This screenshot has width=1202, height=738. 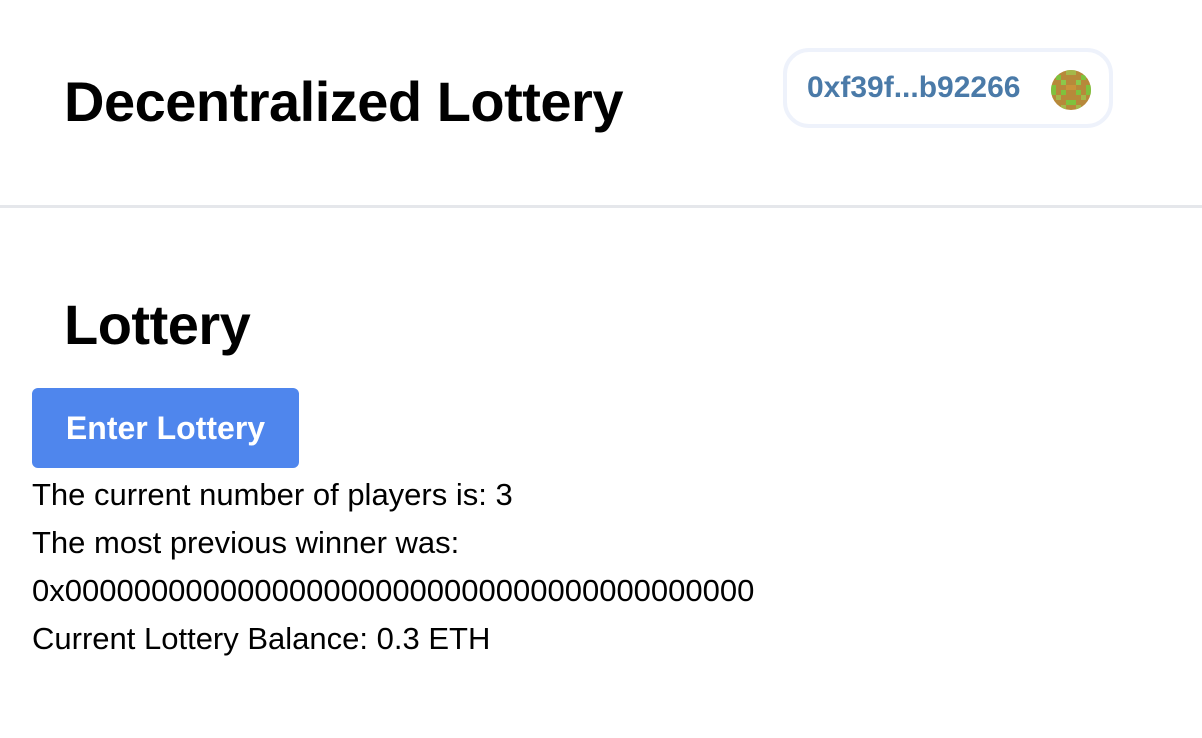 I want to click on identicon-avatar-icon, so click(x=1071, y=90).